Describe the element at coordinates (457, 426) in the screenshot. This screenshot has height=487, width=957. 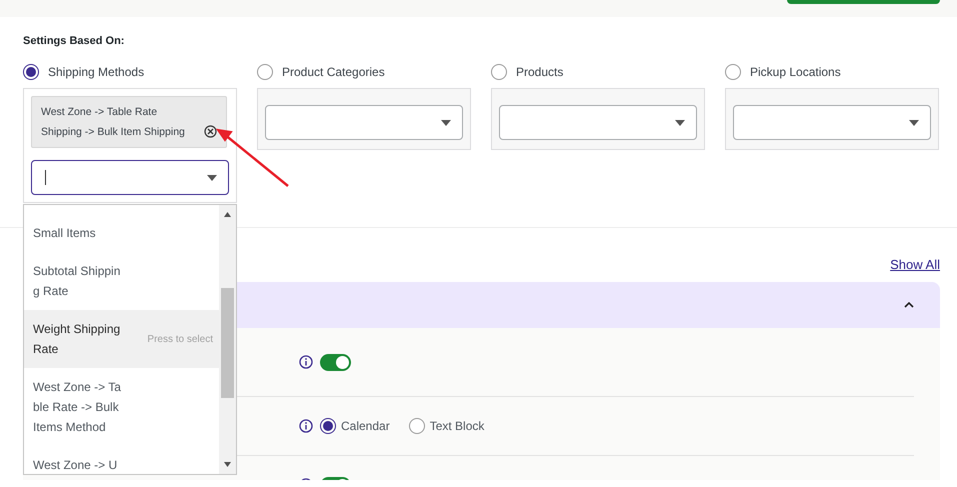
I see `choice-label: Text Block` at that location.